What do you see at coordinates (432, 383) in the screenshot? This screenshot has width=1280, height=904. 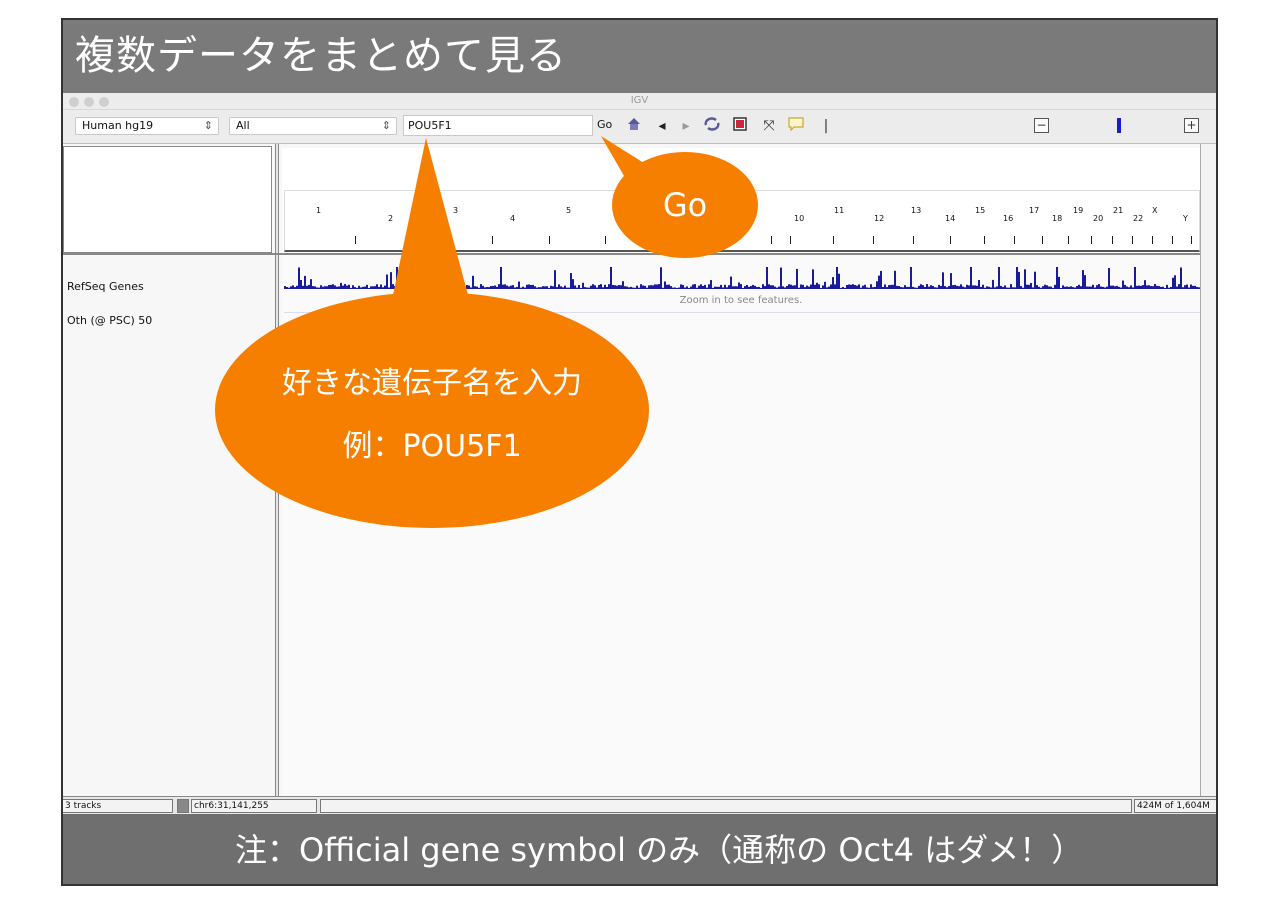 I see `gene-callout-line1: 好きな遺伝子名を入力` at bounding box center [432, 383].